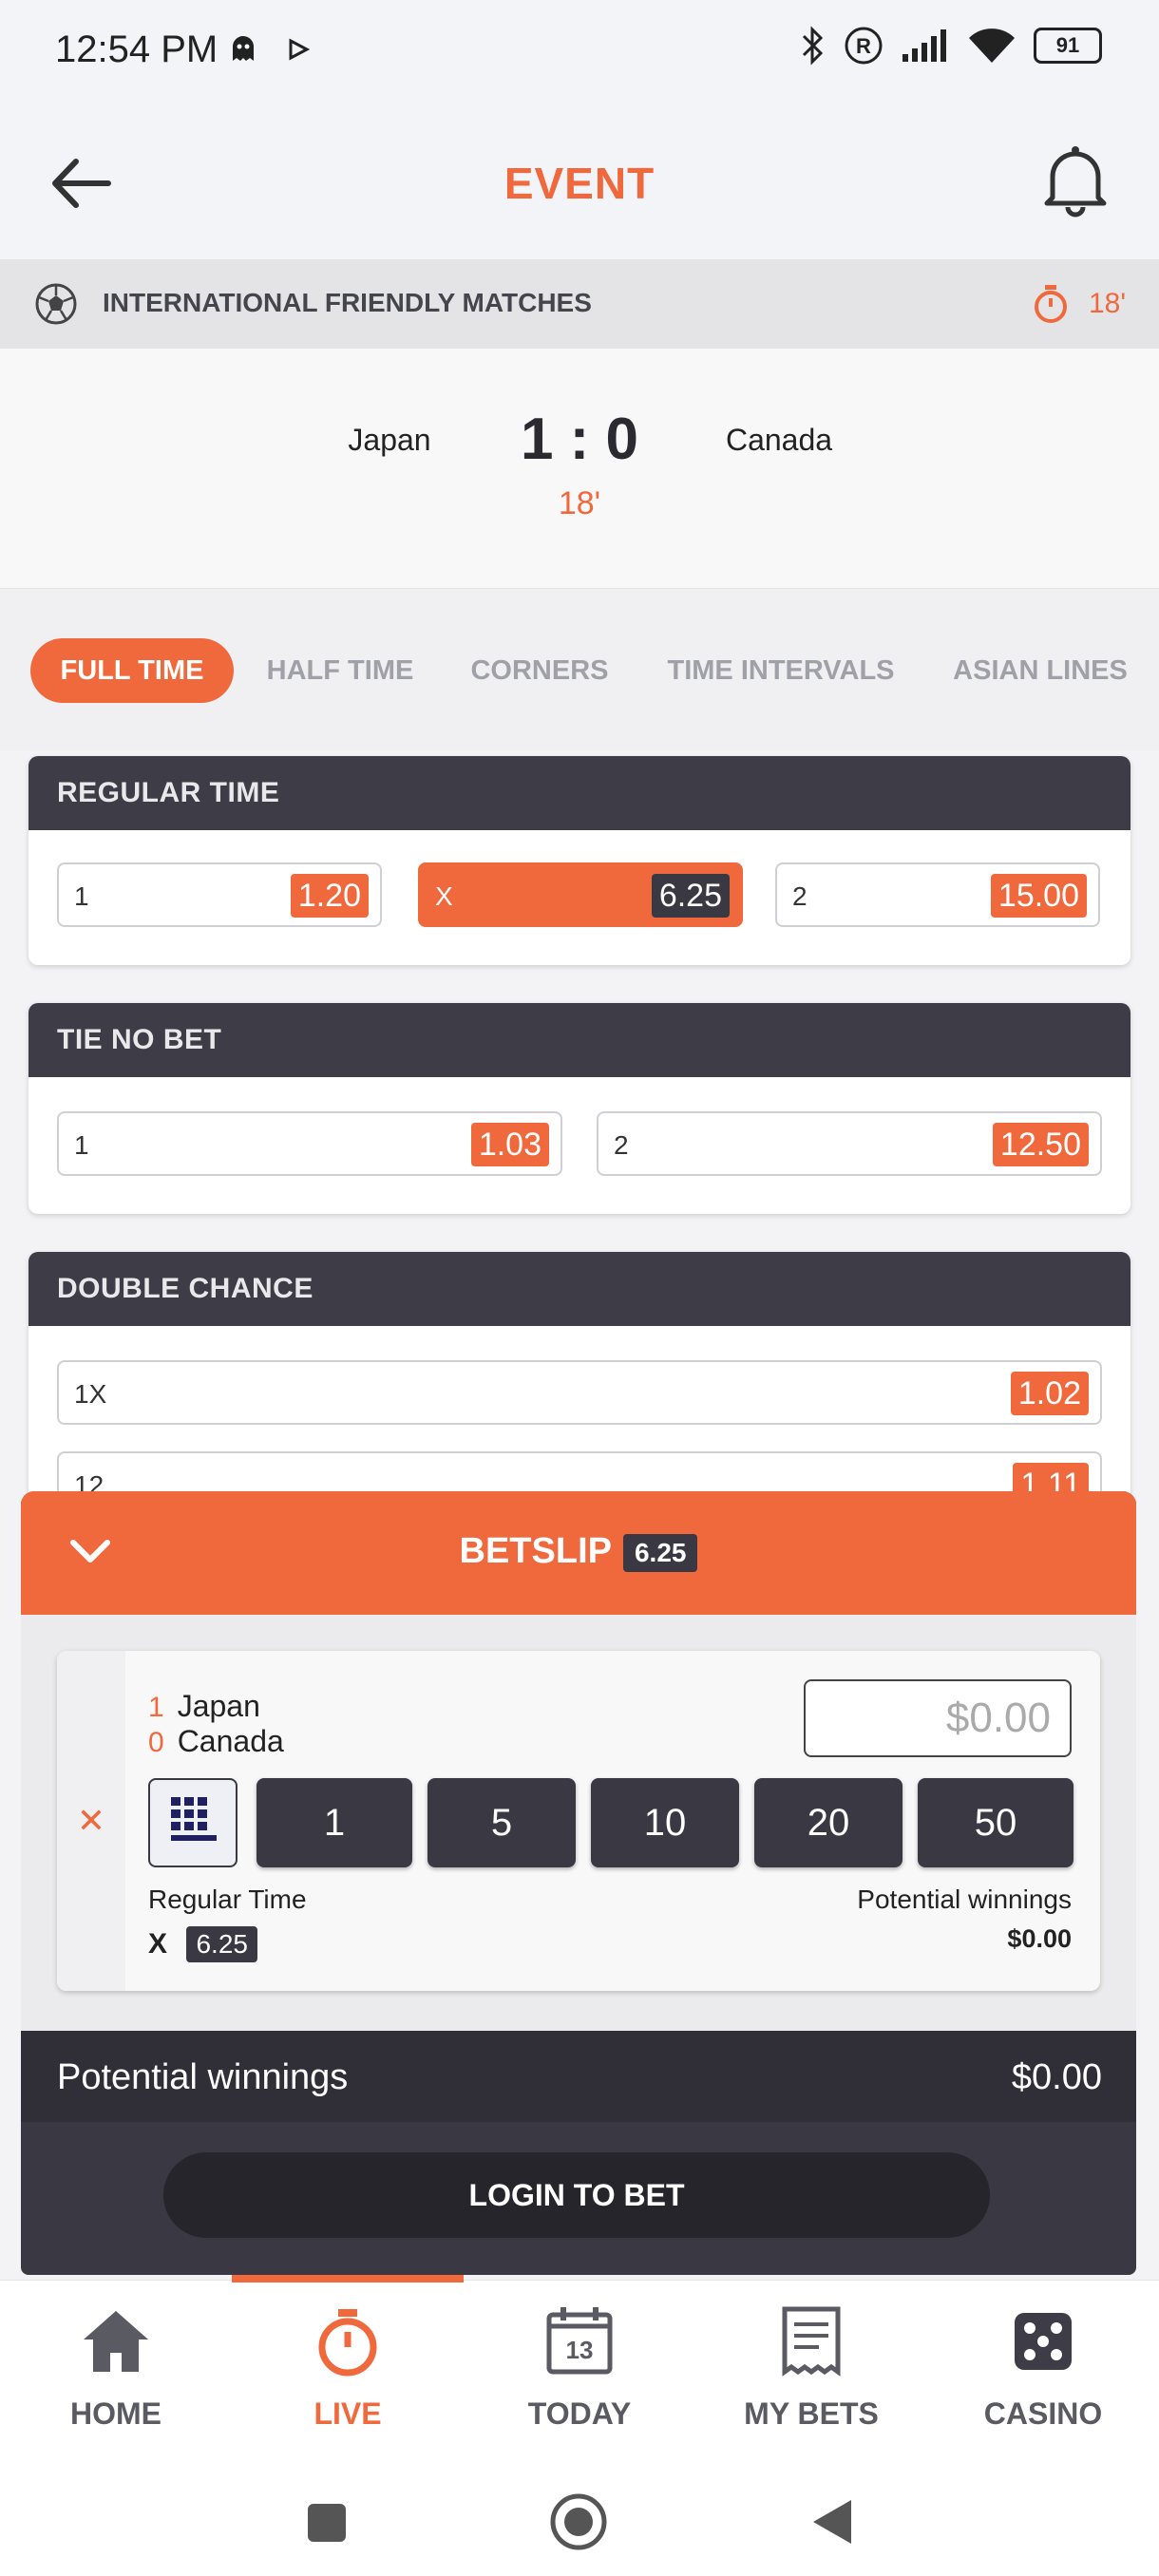  What do you see at coordinates (992, 45) in the screenshot?
I see `wifi-icon` at bounding box center [992, 45].